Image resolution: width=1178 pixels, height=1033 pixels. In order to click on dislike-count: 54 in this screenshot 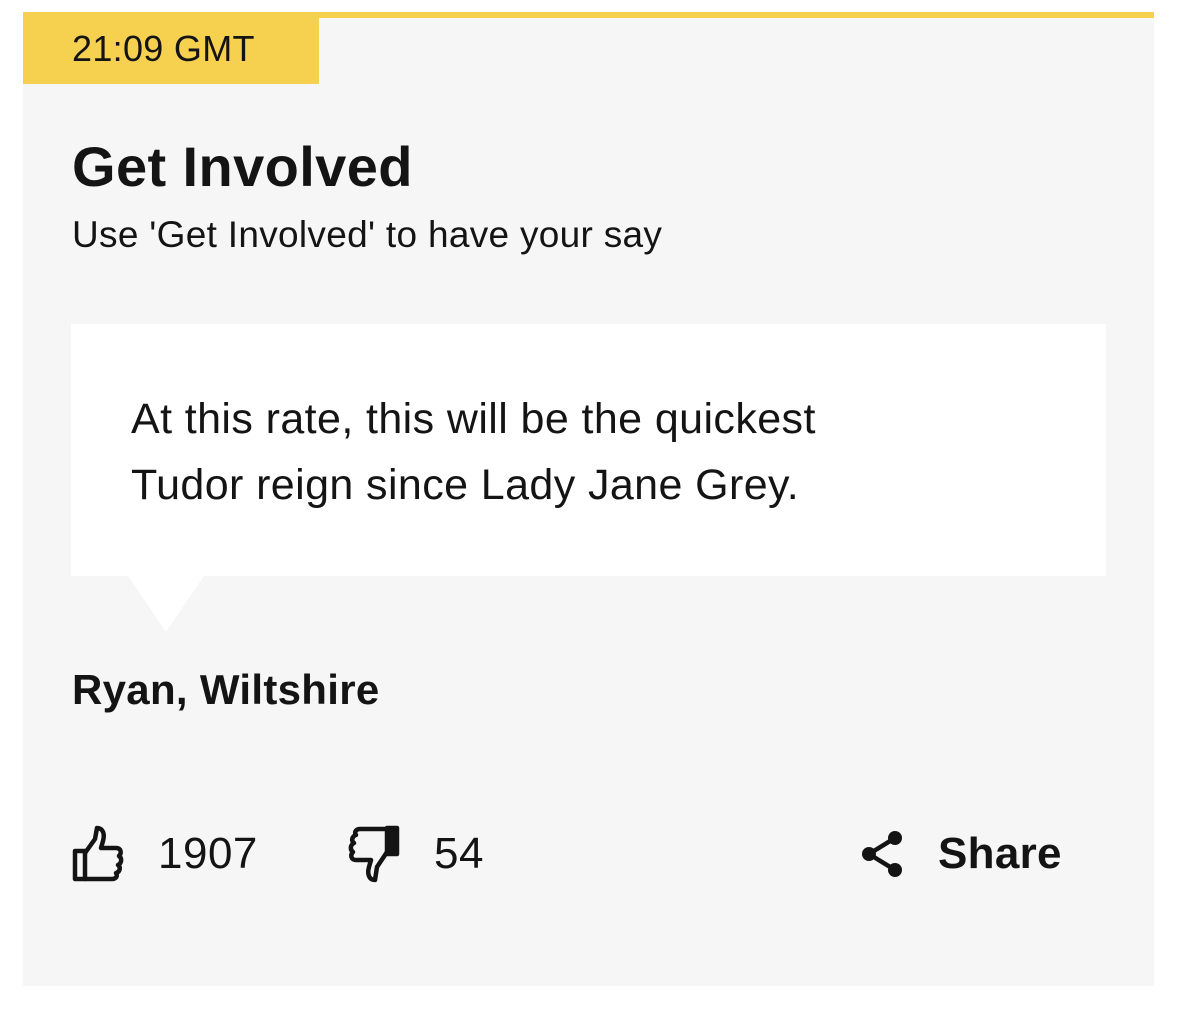, I will do `click(459, 853)`.